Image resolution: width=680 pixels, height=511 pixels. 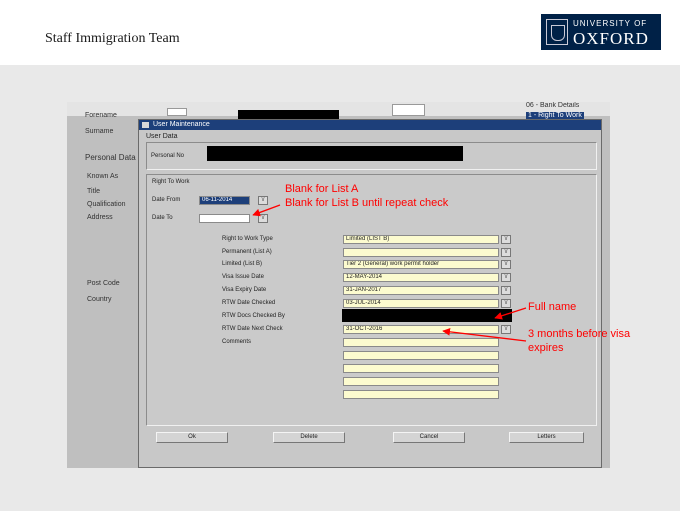 What do you see at coordinates (181, 124) in the screenshot?
I see `dialog-title: User Maintenance` at bounding box center [181, 124].